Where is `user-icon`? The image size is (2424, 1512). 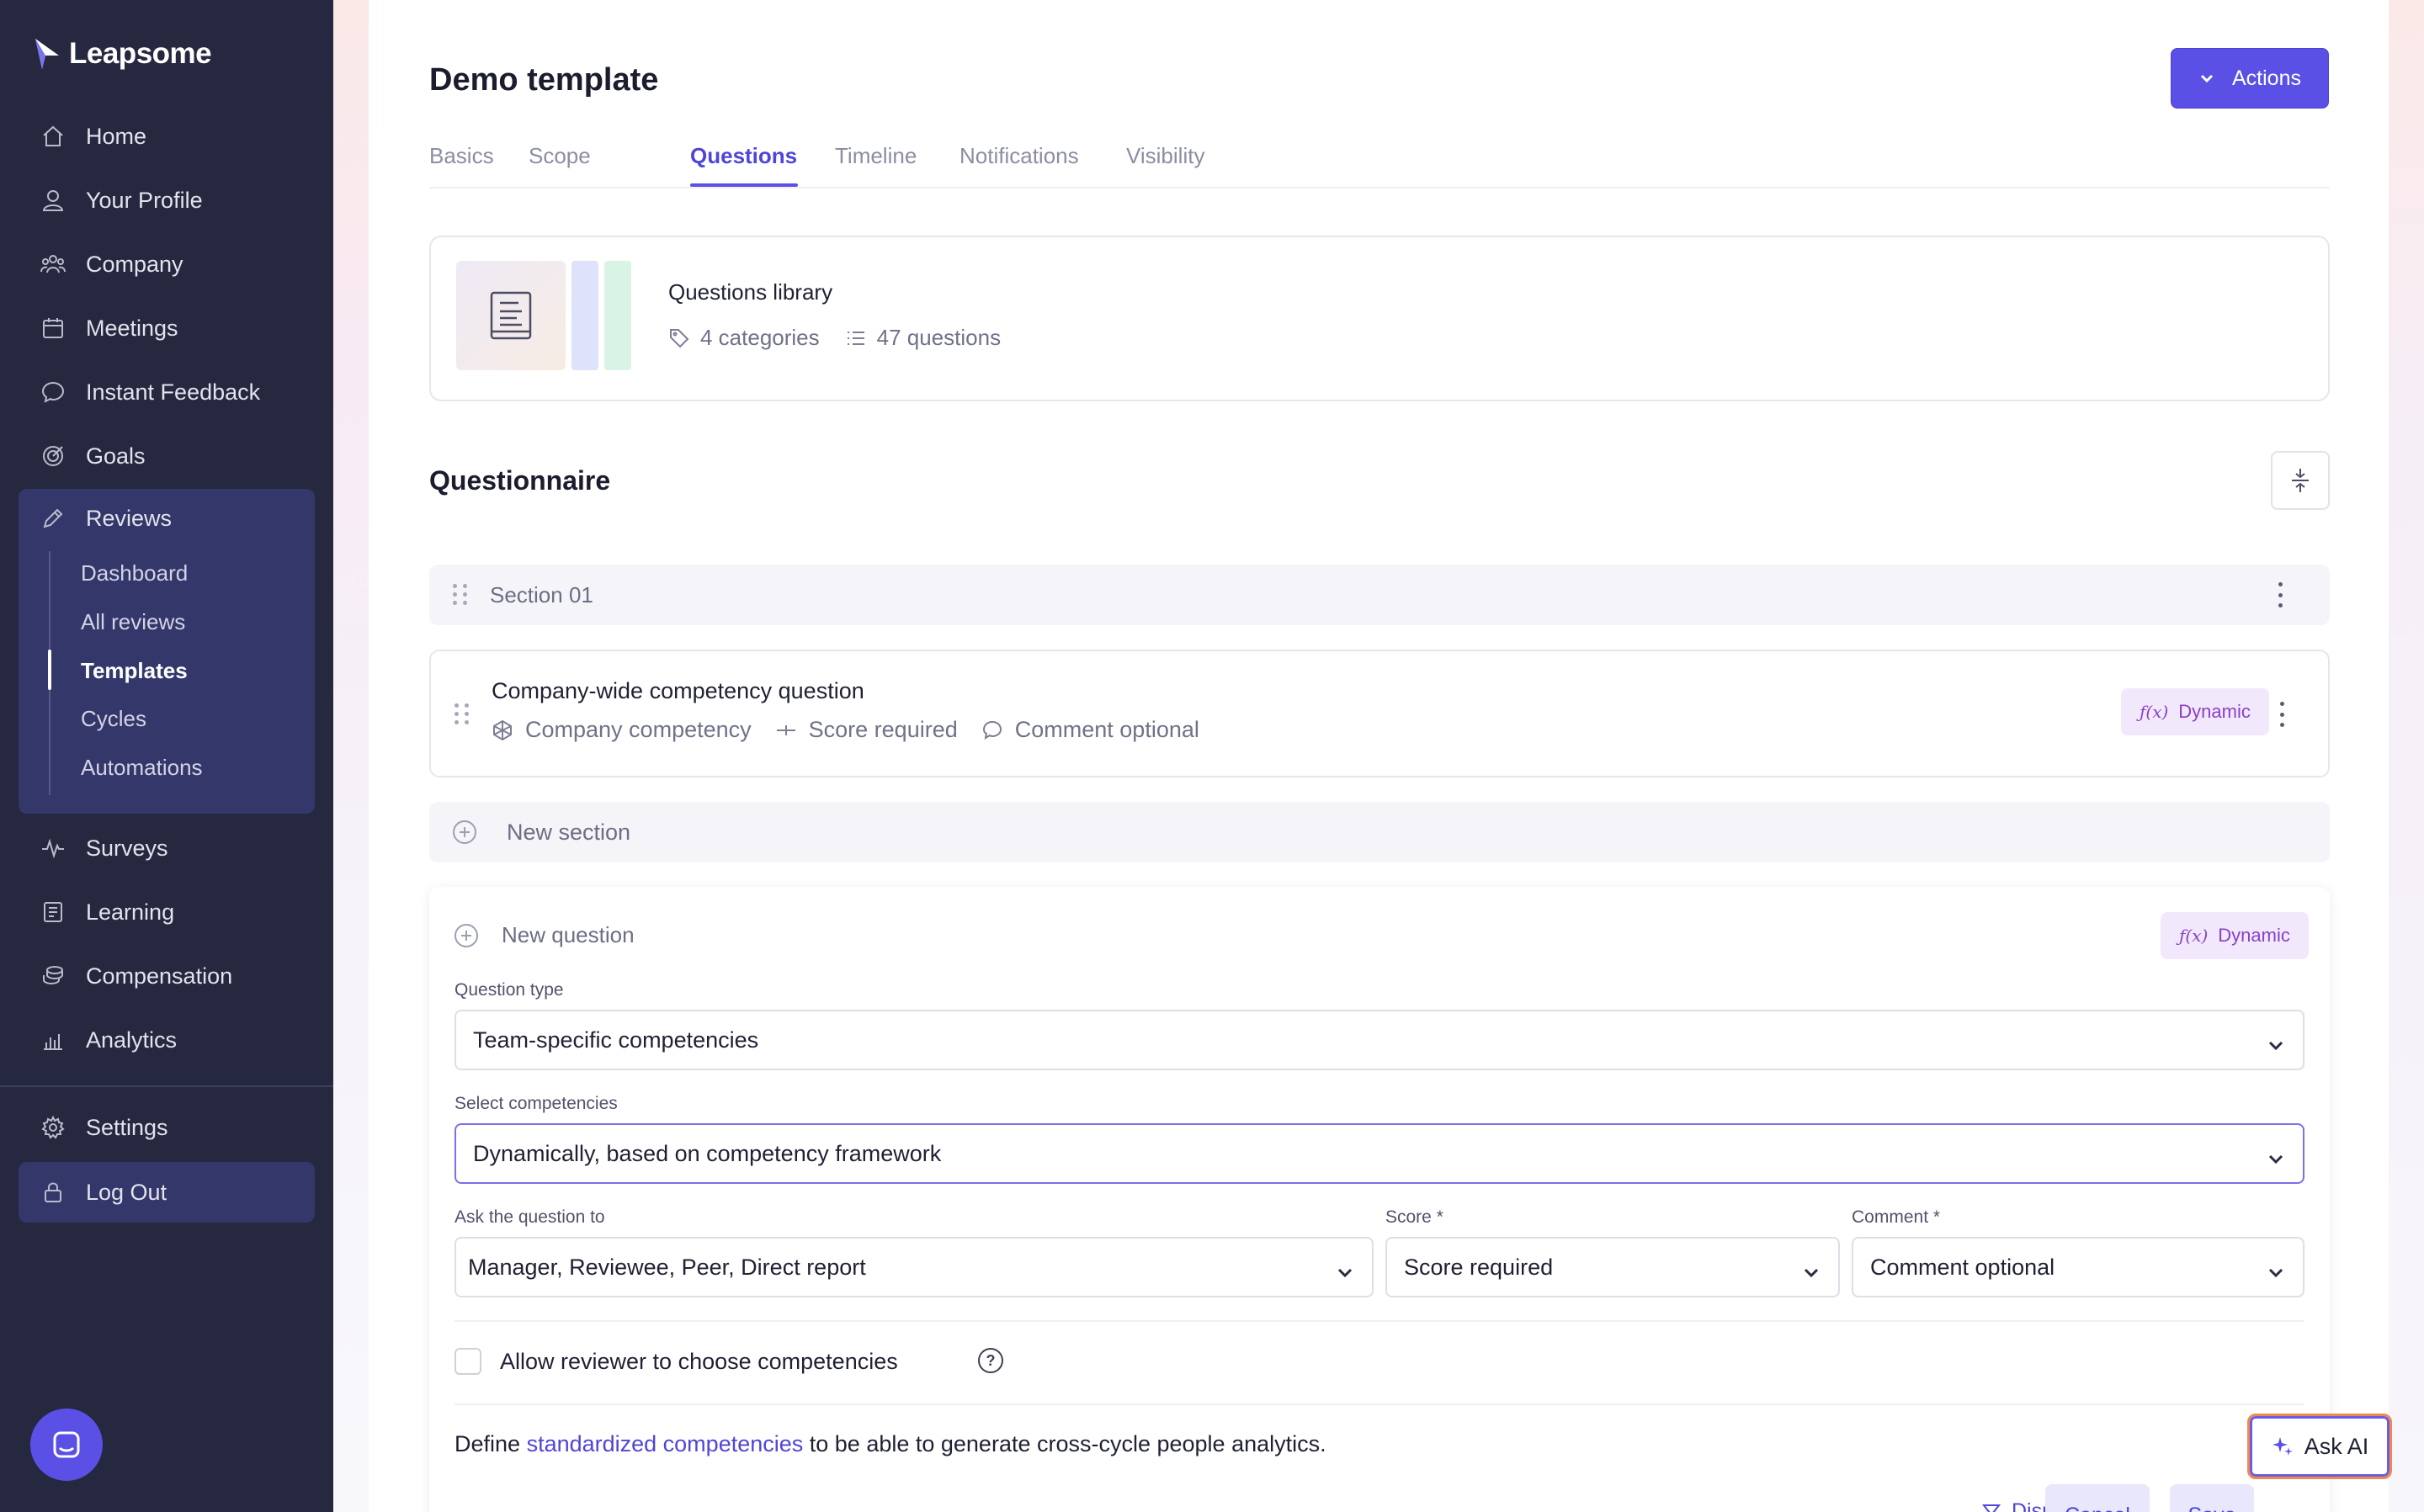
user-icon is located at coordinates (53, 200).